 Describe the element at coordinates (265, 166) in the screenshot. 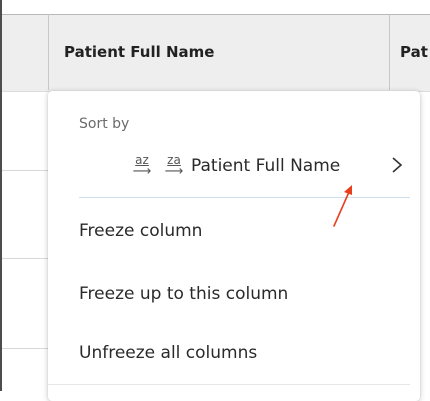

I see `sort-field-selector: Patient Full Name` at that location.